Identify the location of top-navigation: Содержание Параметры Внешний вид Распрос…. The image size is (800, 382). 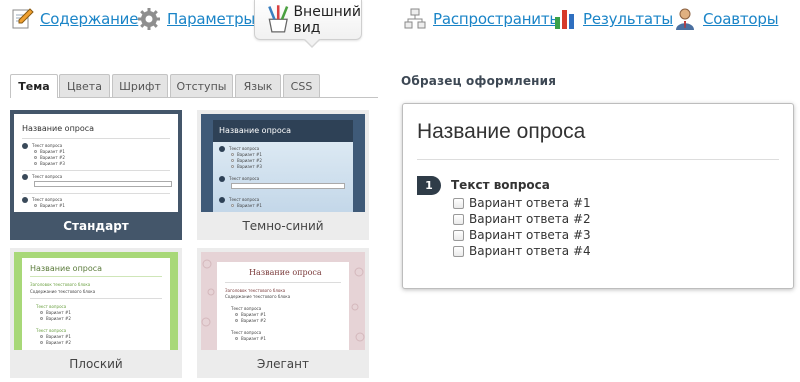
(400, 24).